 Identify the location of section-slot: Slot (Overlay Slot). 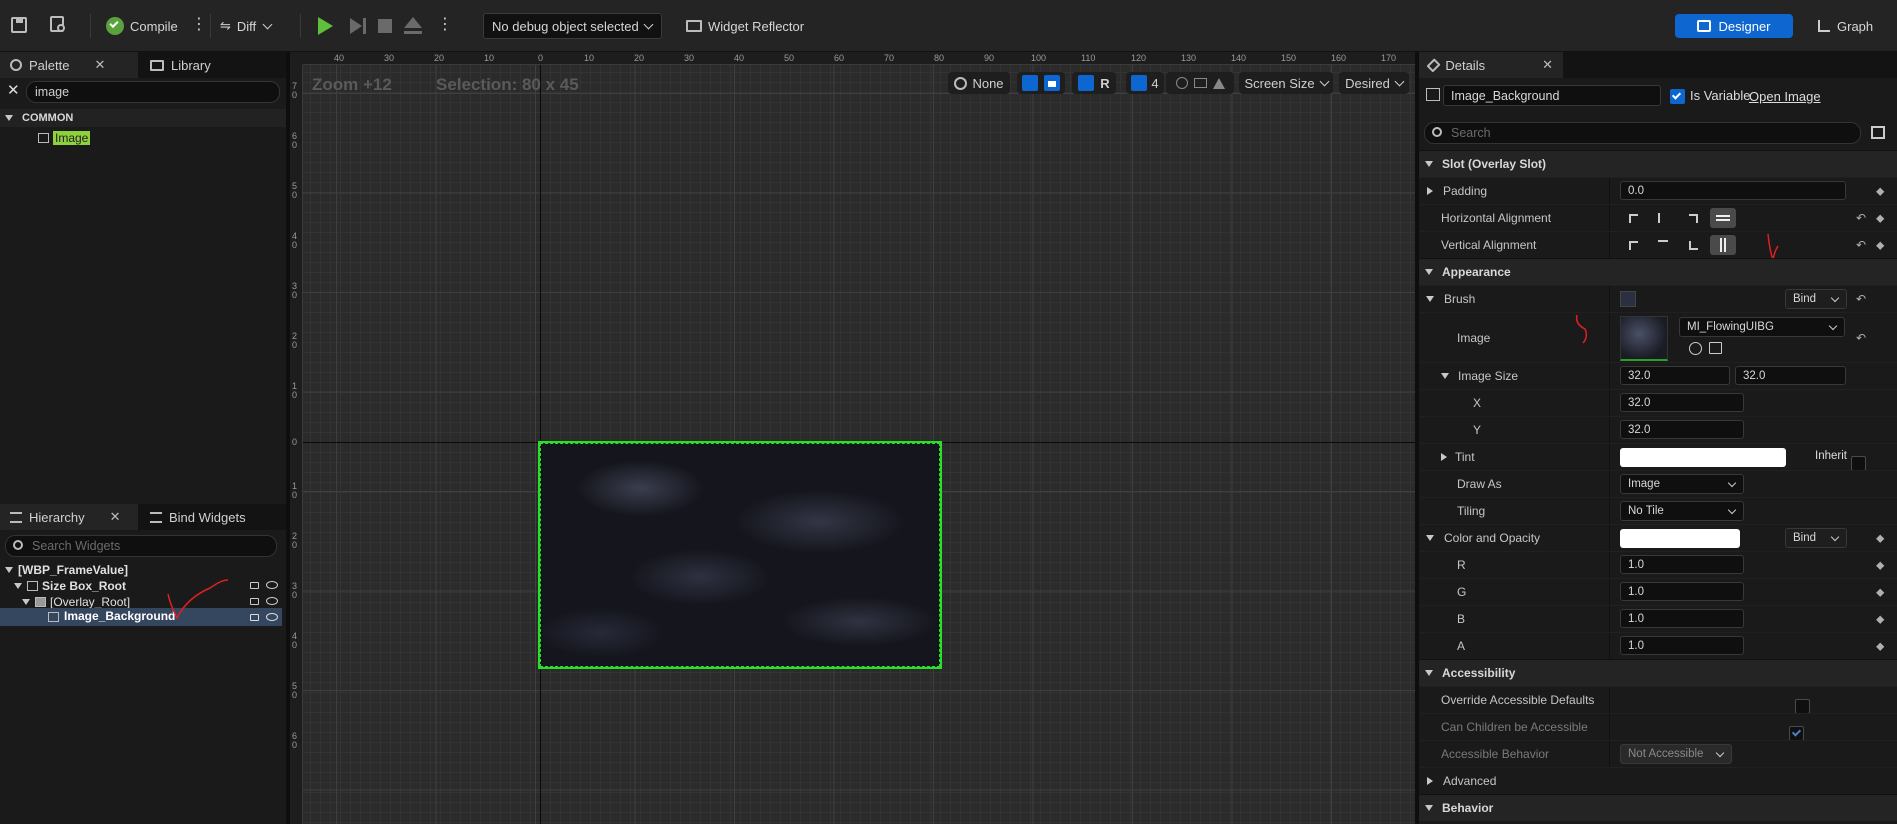
(1658, 163).